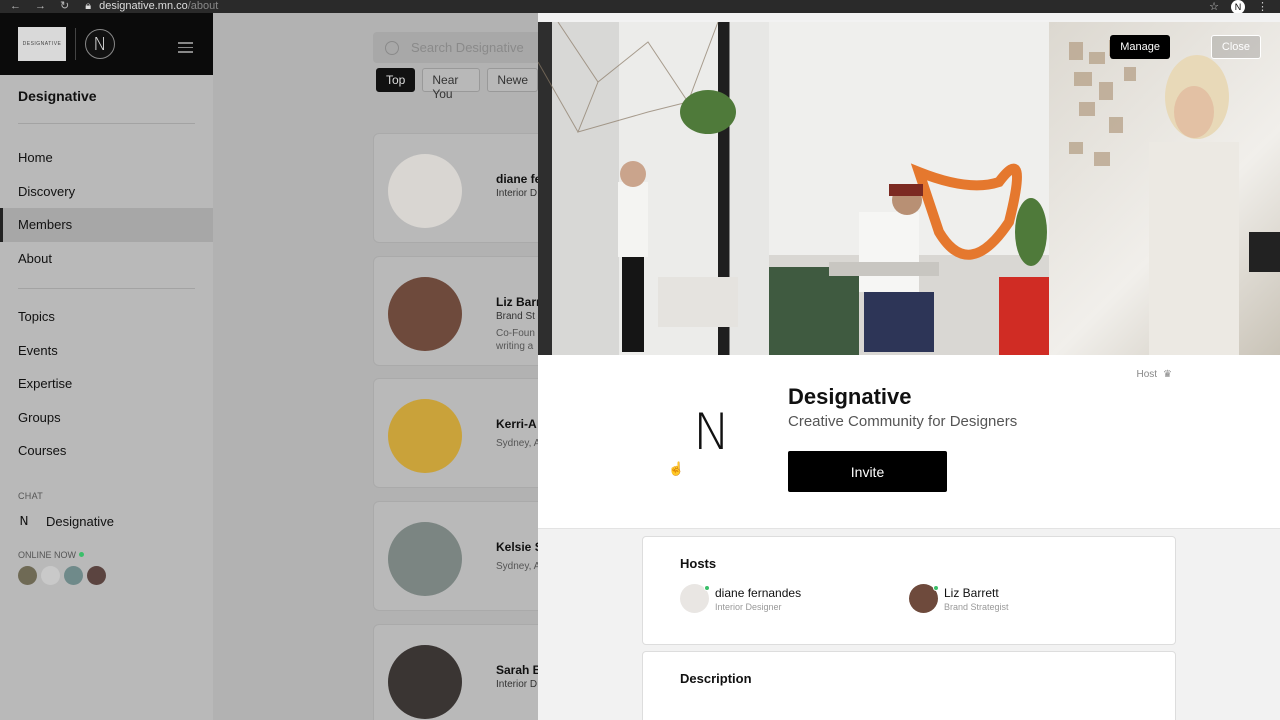 The height and width of the screenshot is (720, 1280). I want to click on sidebar-item-topics: Topics, so click(106, 317).